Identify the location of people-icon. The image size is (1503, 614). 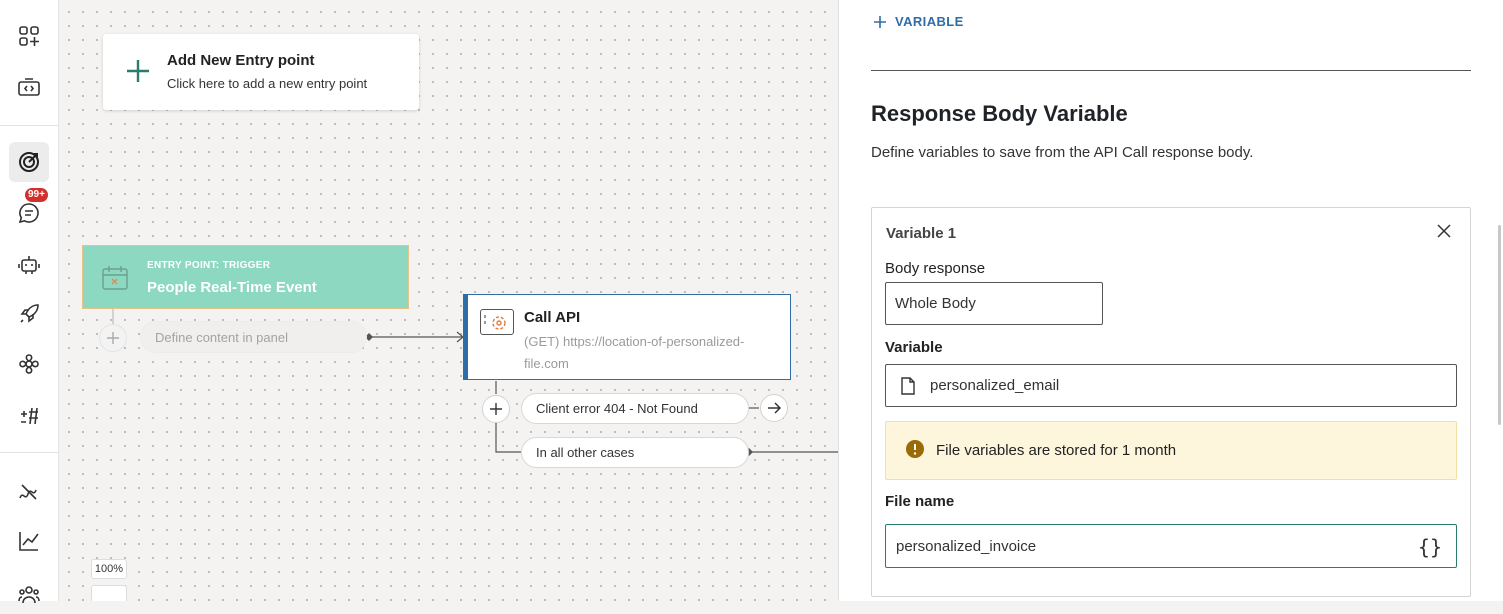
(29, 594).